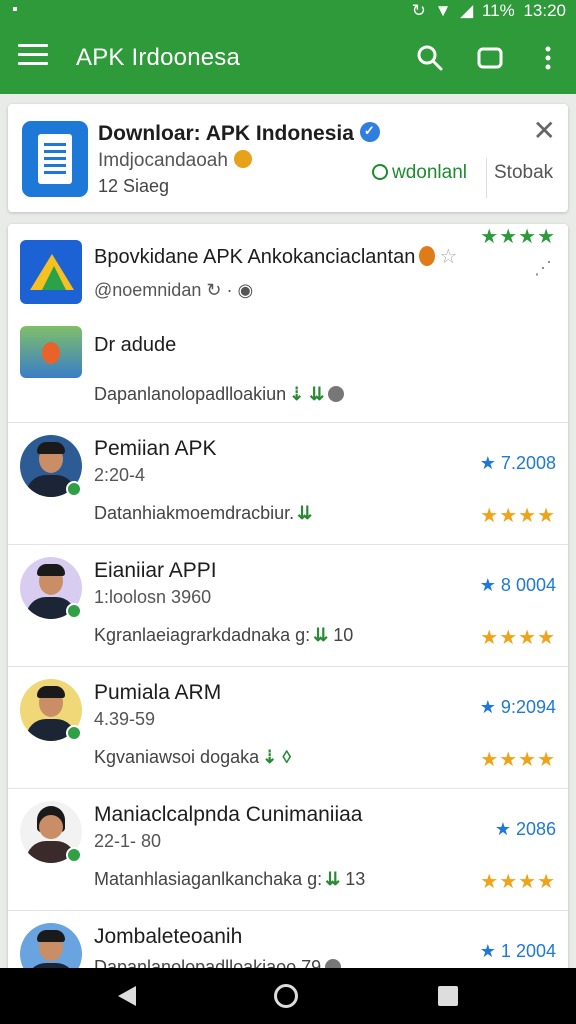  I want to click on verified-icon, so click(369, 132).